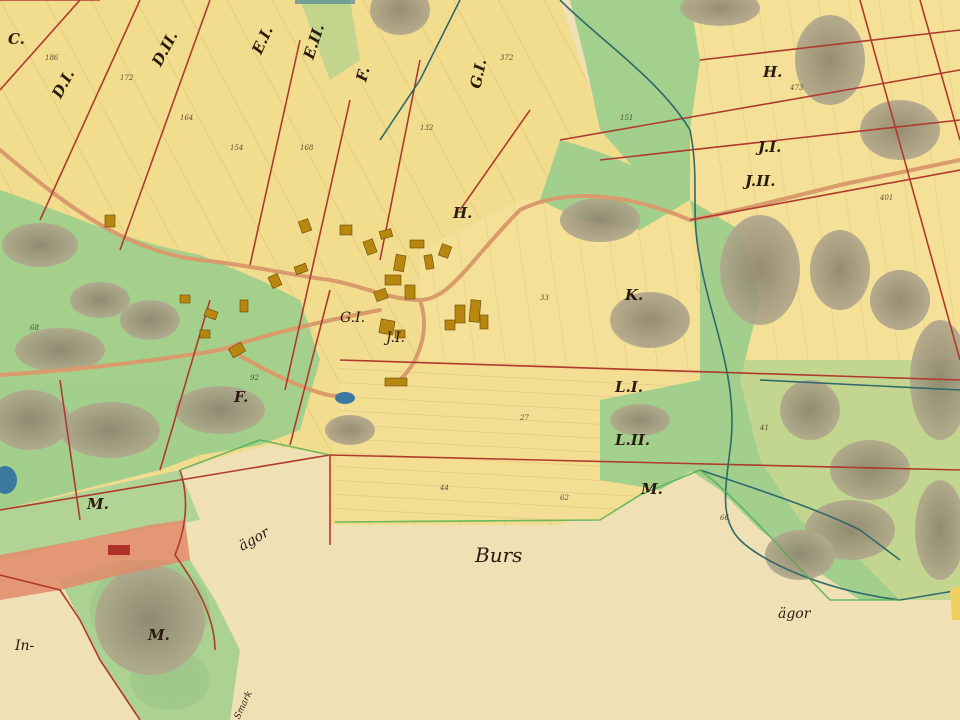  What do you see at coordinates (764, 428) in the screenshot?
I see `svg-text: 41` at bounding box center [764, 428].